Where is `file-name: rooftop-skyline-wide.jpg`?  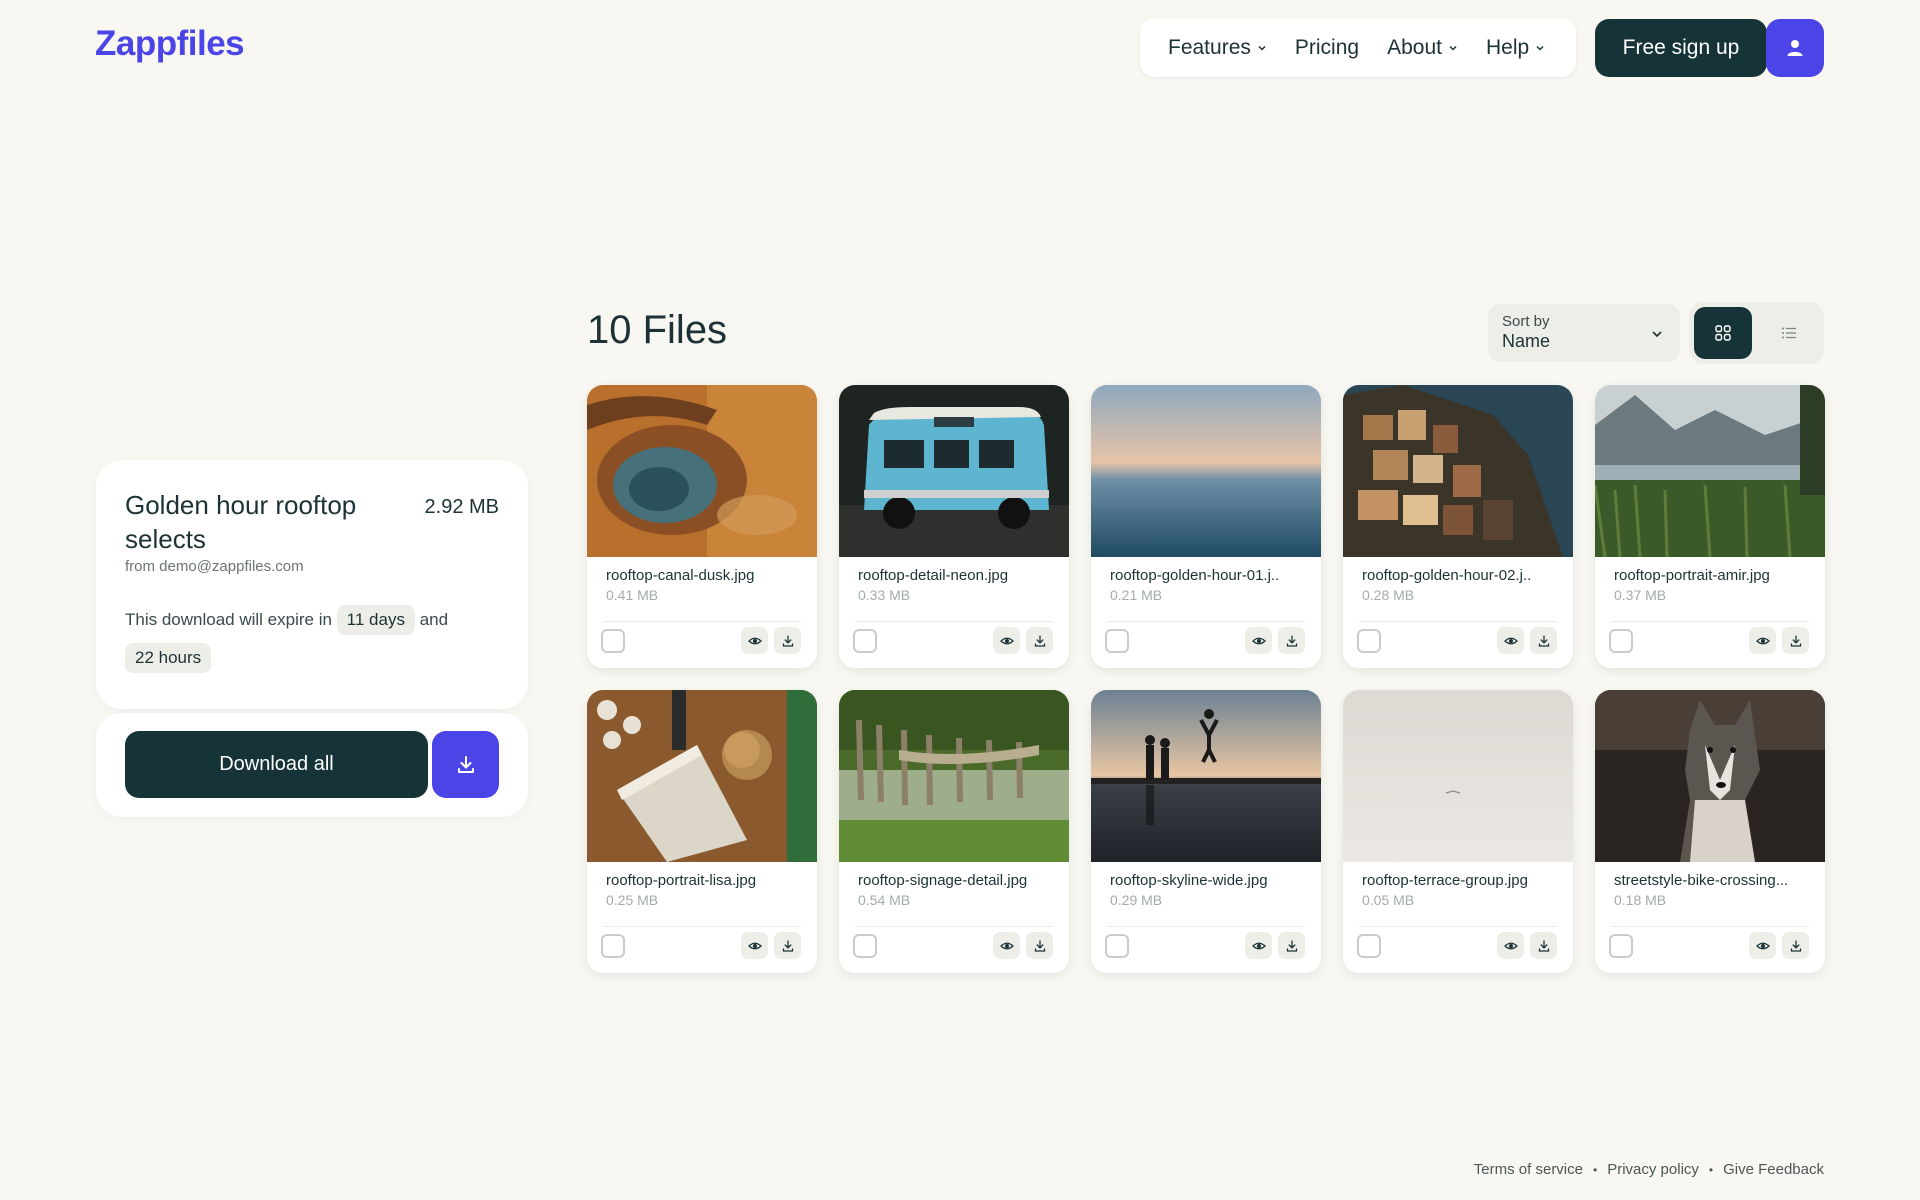 file-name: rooftop-skyline-wide.jpg is located at coordinates (1189, 880).